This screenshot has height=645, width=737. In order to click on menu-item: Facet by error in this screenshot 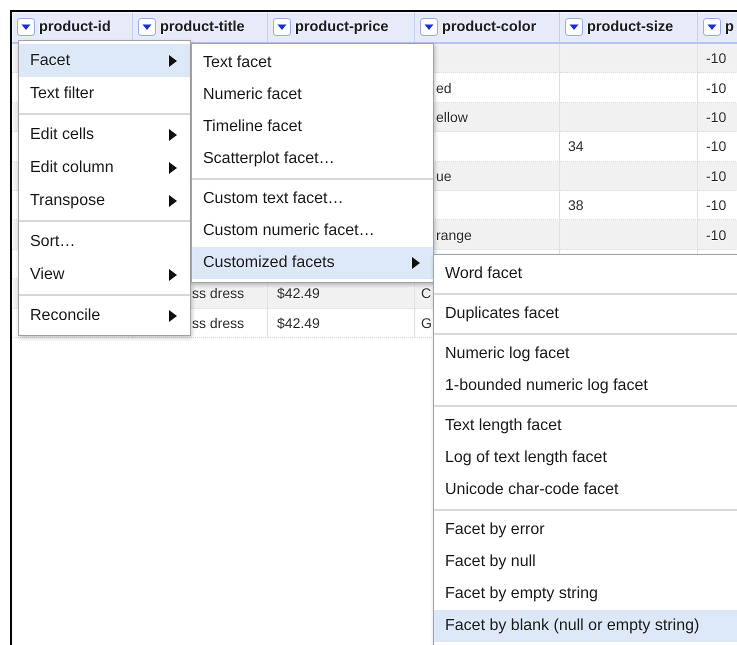, I will do `click(585, 530)`.